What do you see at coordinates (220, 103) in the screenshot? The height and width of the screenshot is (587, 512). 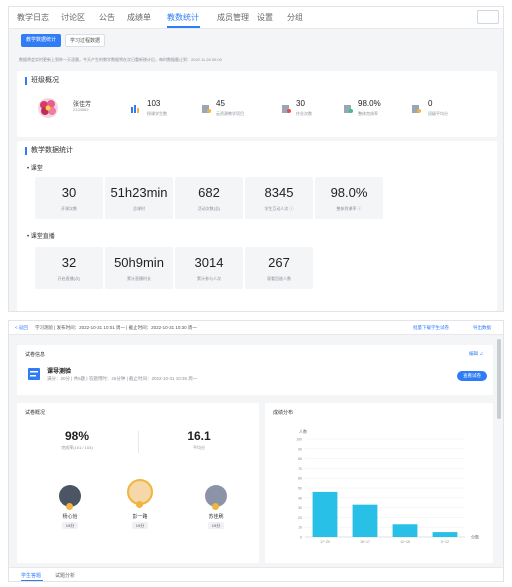 I see `stat-value-resources: 45` at bounding box center [220, 103].